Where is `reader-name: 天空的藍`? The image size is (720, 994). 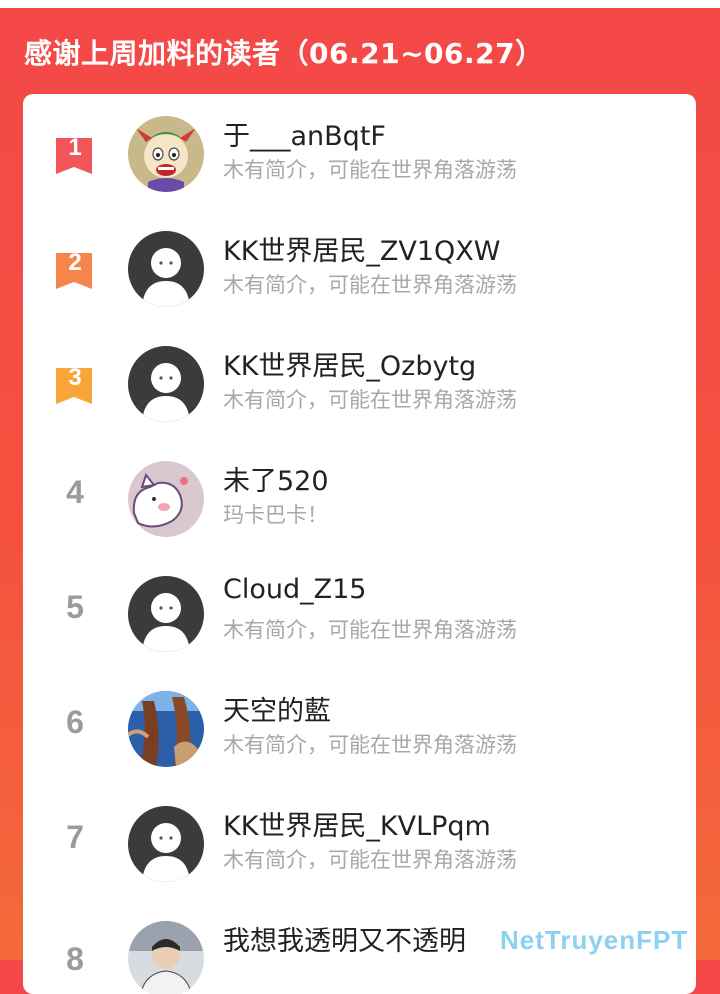 reader-name: 天空的藍 is located at coordinates (277, 711).